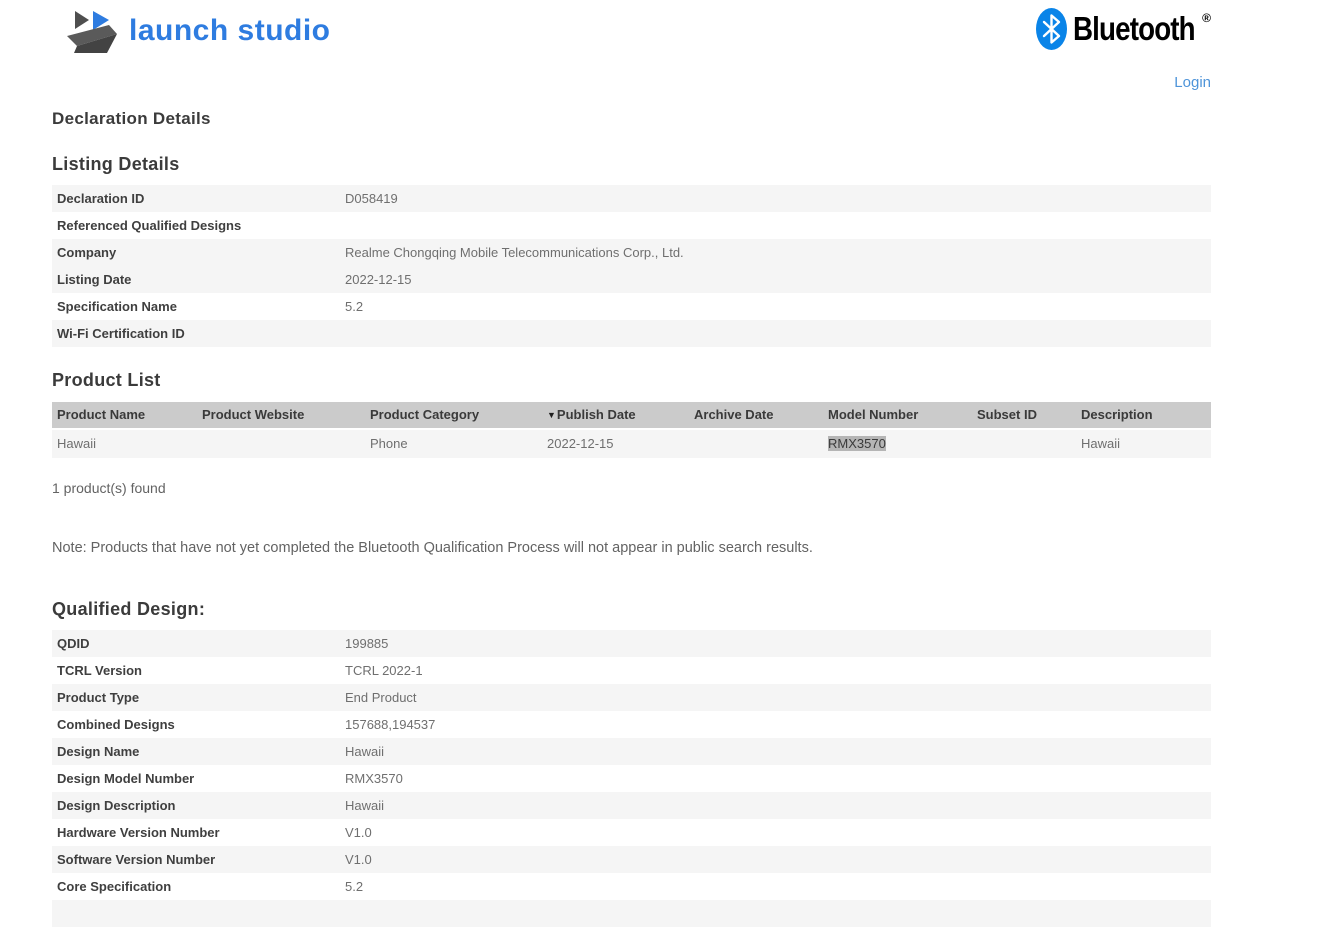  I want to click on table-row: Wi-Fi Certification ID, so click(631, 333).